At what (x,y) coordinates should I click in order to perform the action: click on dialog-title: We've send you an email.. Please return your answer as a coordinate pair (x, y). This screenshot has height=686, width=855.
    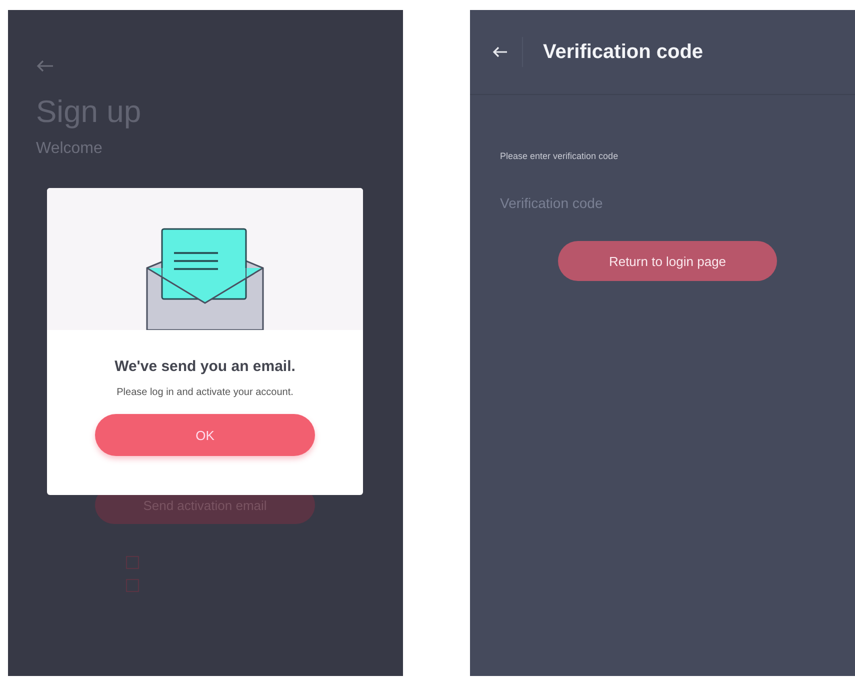
    Looking at the image, I should click on (205, 366).